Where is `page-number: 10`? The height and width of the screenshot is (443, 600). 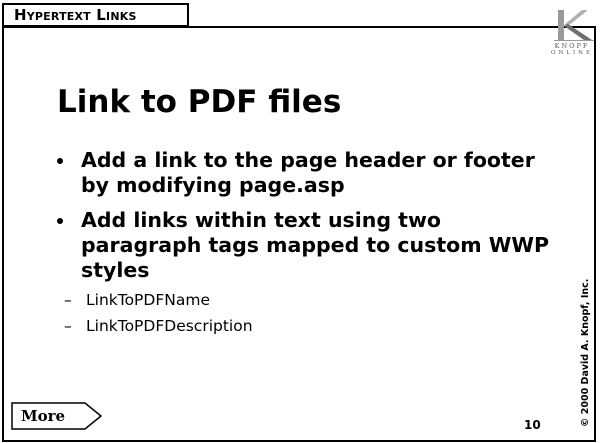 page-number: 10 is located at coordinates (532, 425).